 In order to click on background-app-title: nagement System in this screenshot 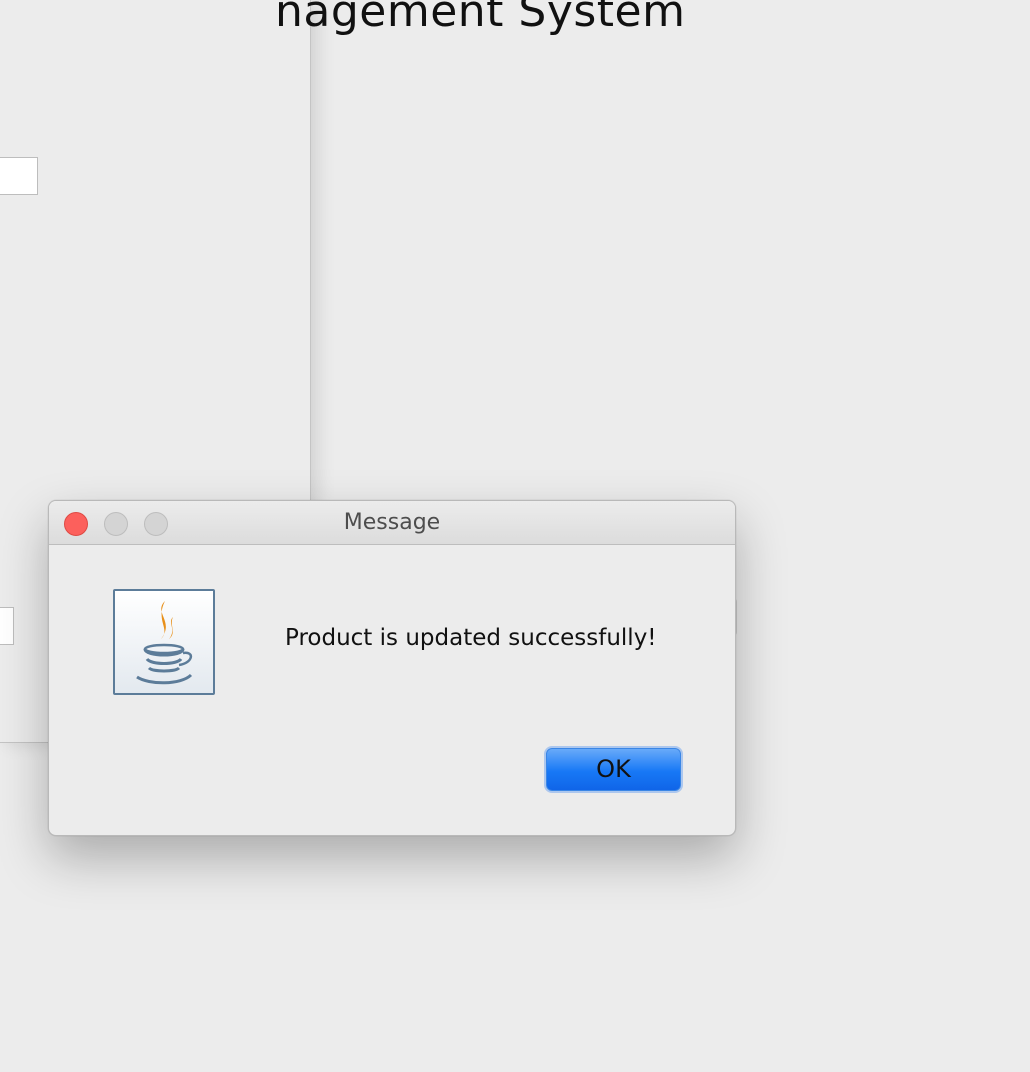, I will do `click(480, 18)`.